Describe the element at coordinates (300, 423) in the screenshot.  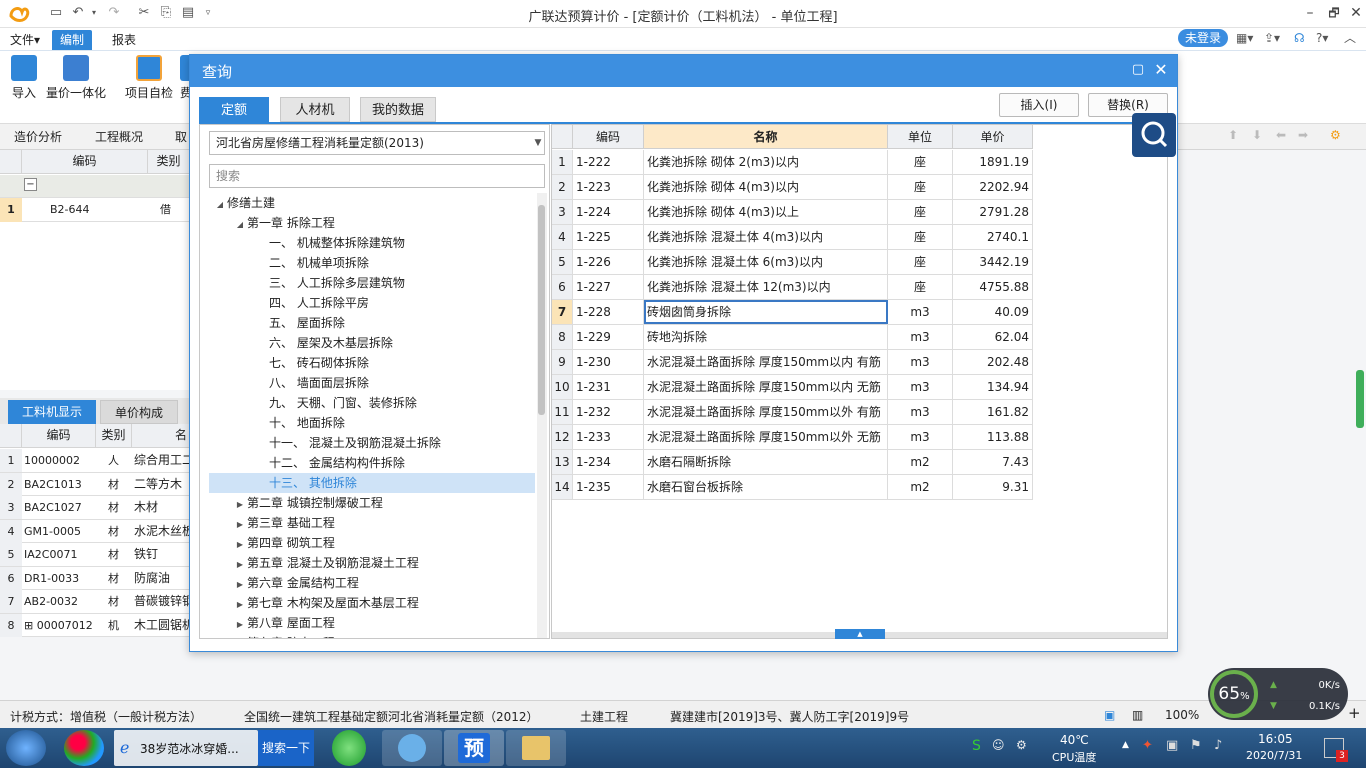
I see `tree-section: 十、 地面拆除` at that location.